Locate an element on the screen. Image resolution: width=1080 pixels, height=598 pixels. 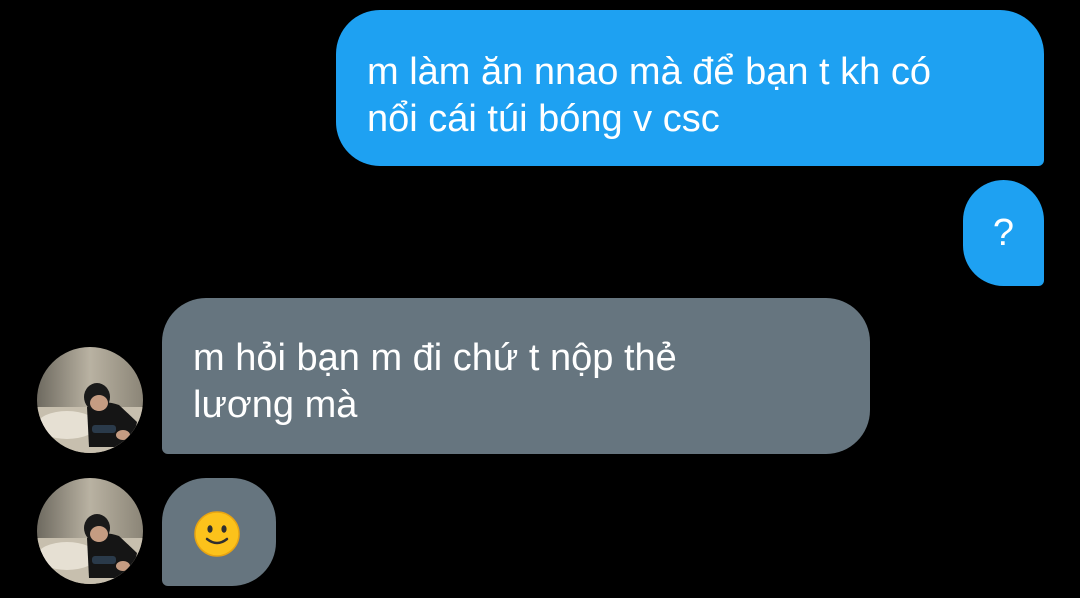
slightly-smiling-face-emoji-icon is located at coordinates (217, 534).